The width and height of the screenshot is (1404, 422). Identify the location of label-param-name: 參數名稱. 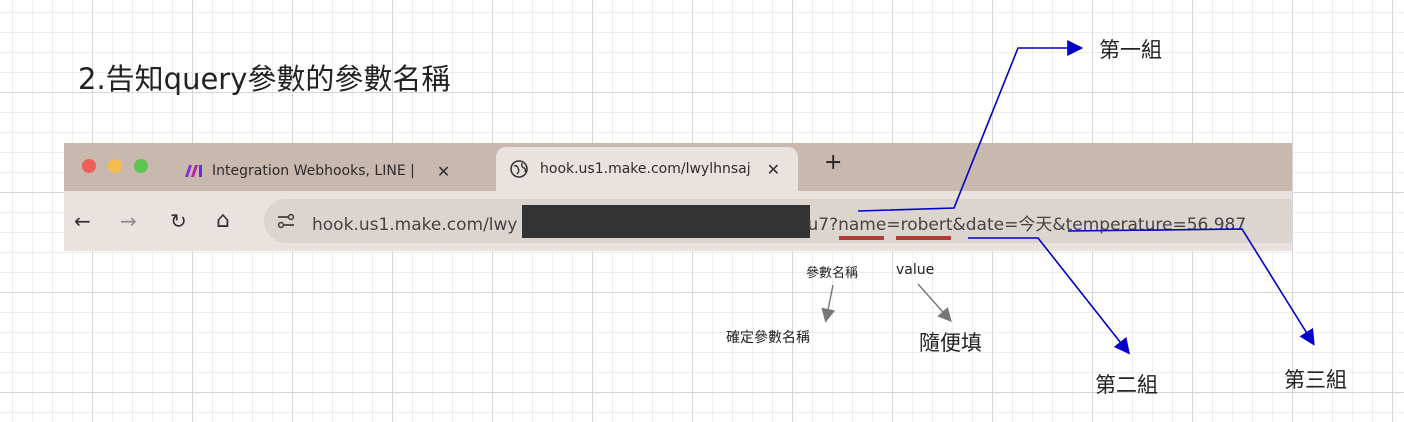
(832, 273).